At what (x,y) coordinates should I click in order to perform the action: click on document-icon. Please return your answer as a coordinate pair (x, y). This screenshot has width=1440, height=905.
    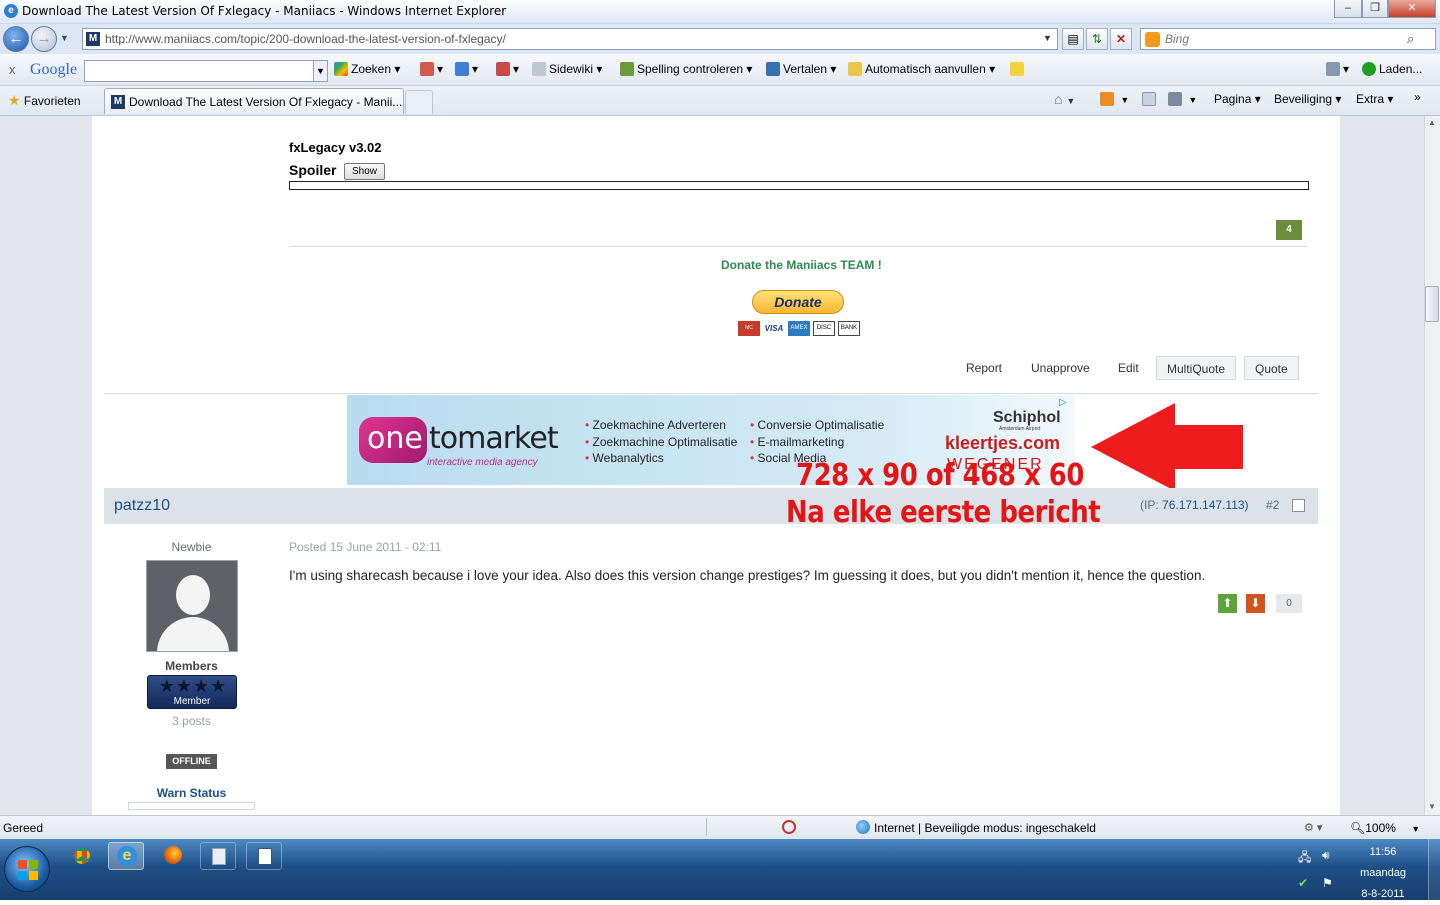
    Looking at the image, I should click on (219, 856).